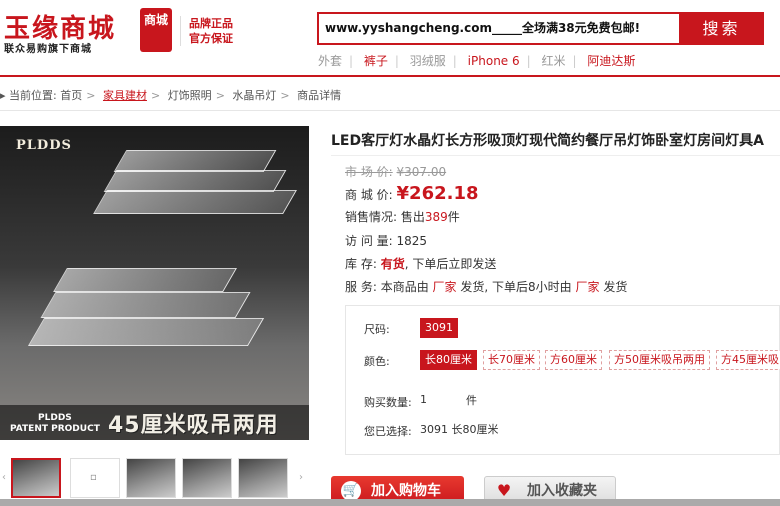  Describe the element at coordinates (3, 95) in the screenshot. I see `location-icon: ▸` at that location.